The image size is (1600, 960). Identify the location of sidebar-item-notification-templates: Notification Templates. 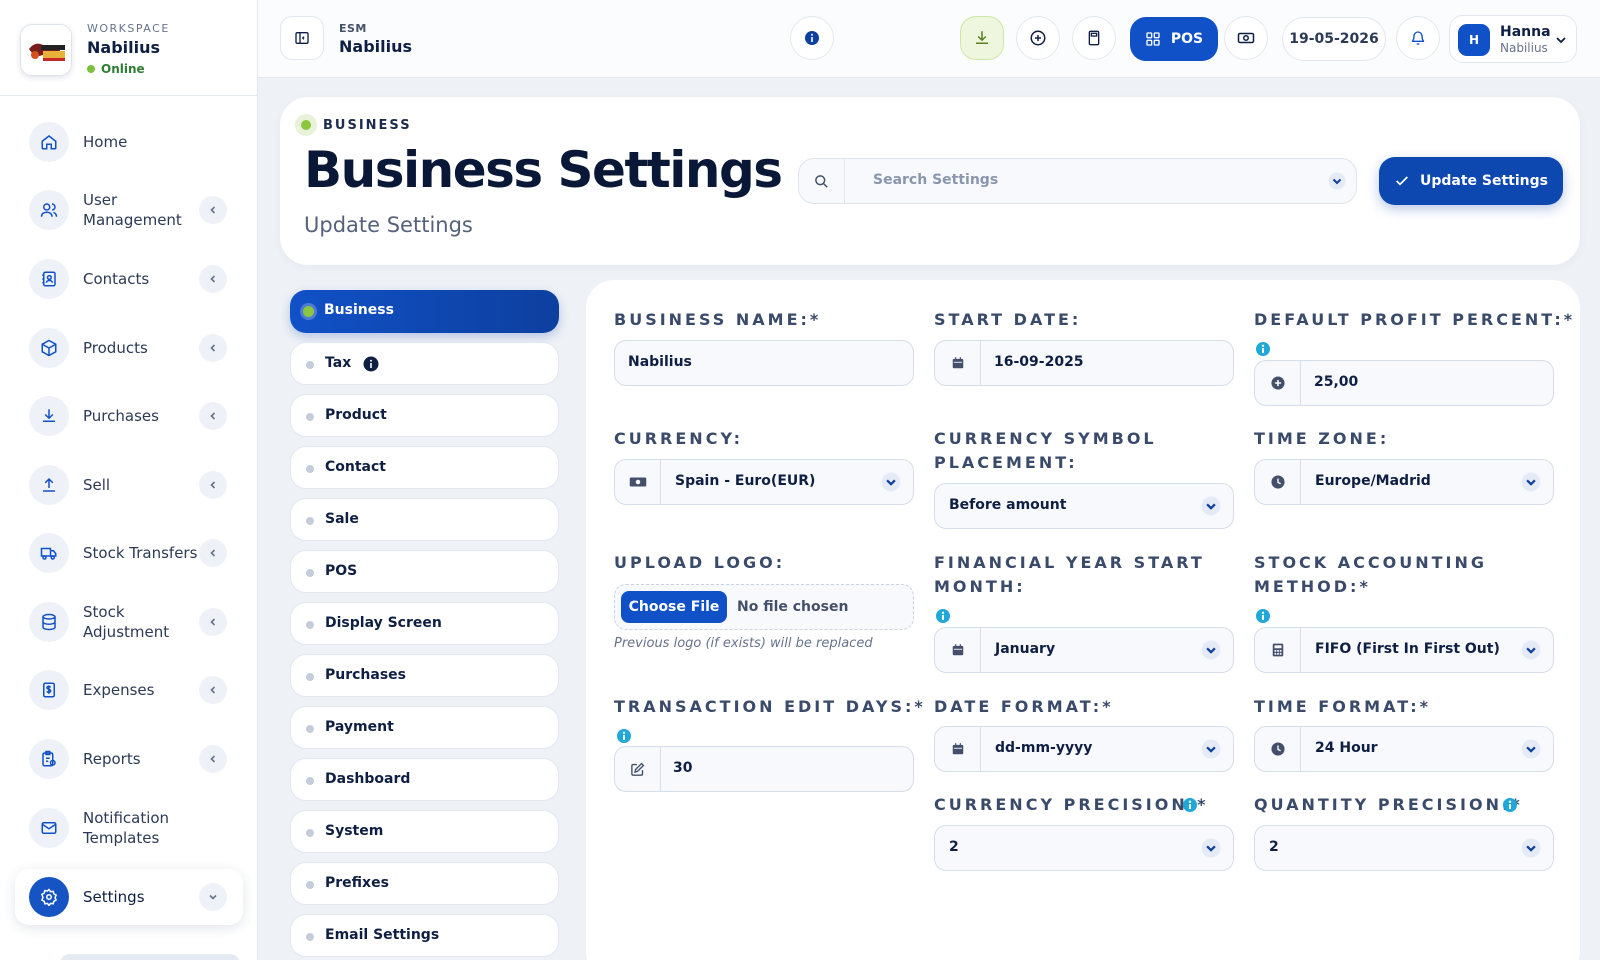
(129, 828).